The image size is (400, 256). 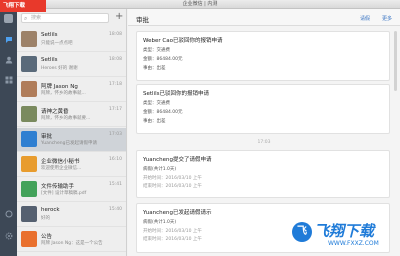 I want to click on conversation-name: 阿牌 Jason Ng, so click(x=59, y=87).